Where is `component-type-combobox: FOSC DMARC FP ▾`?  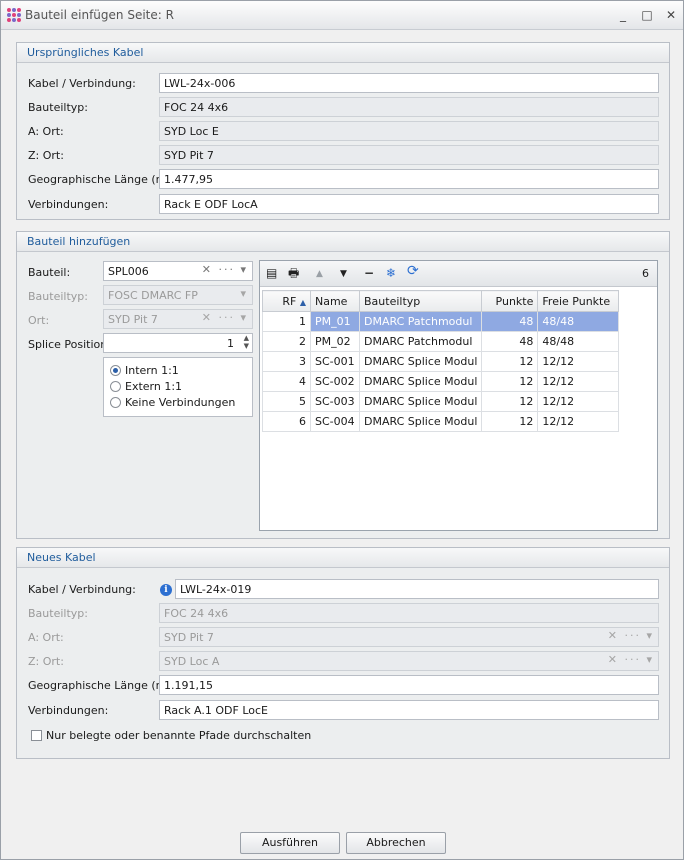 component-type-combobox: FOSC DMARC FP ▾ is located at coordinates (178, 295).